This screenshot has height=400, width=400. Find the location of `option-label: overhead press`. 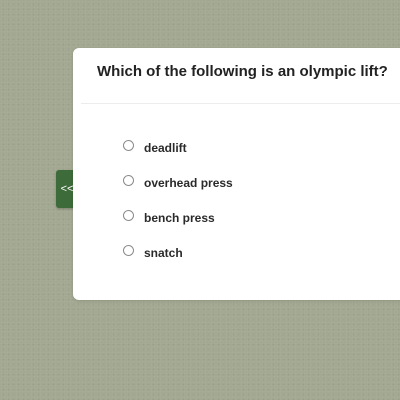

option-label: overhead press is located at coordinates (188, 183).